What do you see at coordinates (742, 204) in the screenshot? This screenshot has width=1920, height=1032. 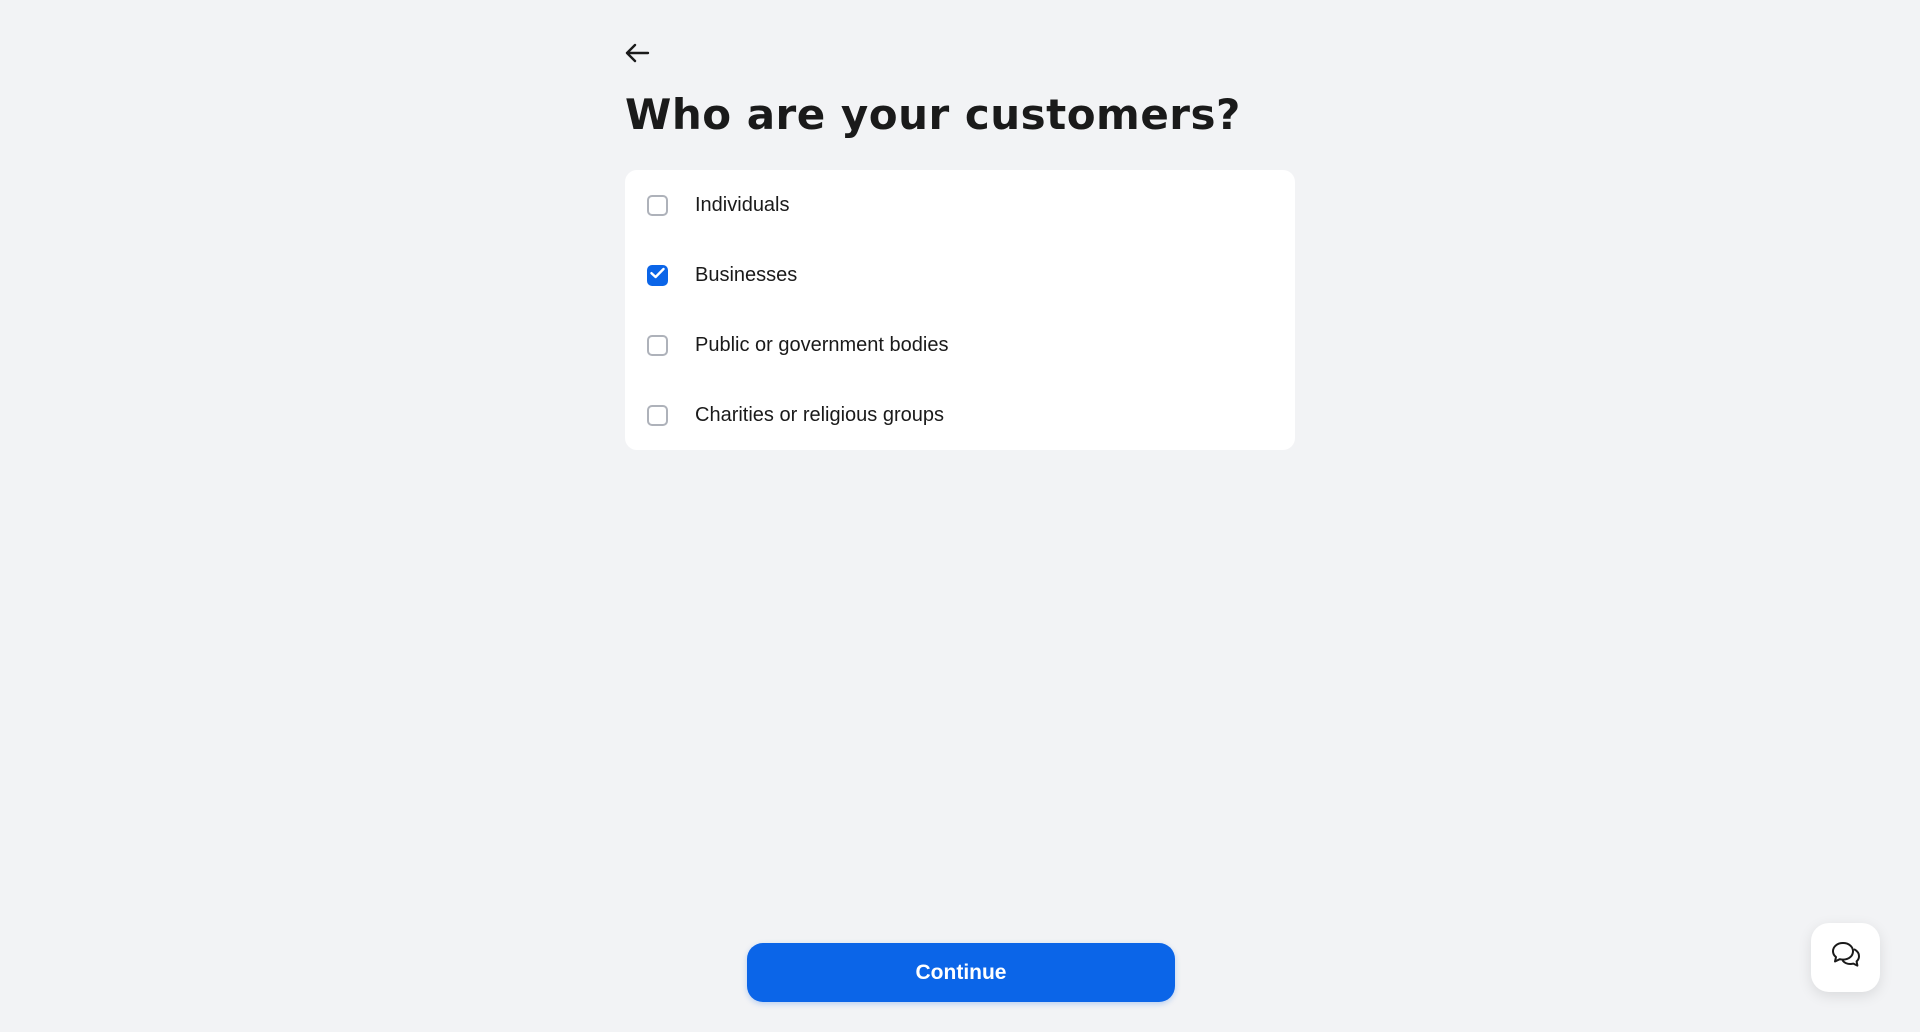 I see `option-label: Individuals` at bounding box center [742, 204].